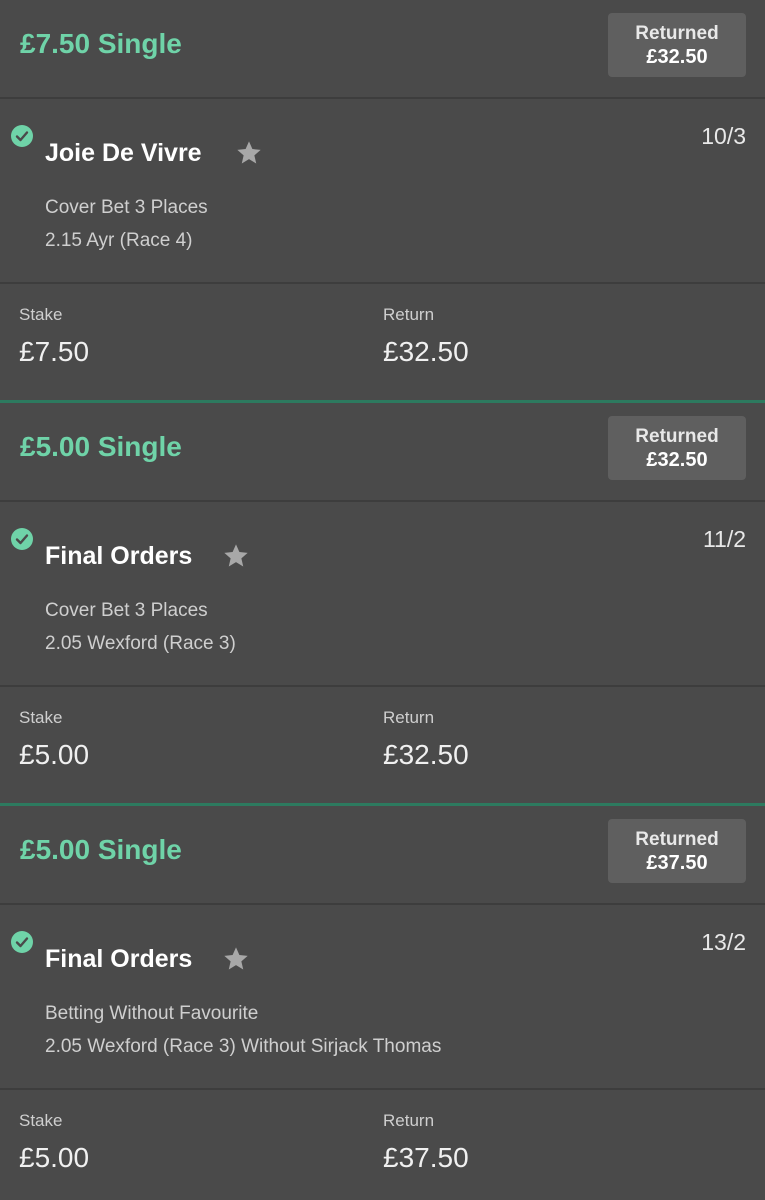  What do you see at coordinates (382, 49) in the screenshot?
I see `bet-header: £7.50 Single Returned £32.50` at bounding box center [382, 49].